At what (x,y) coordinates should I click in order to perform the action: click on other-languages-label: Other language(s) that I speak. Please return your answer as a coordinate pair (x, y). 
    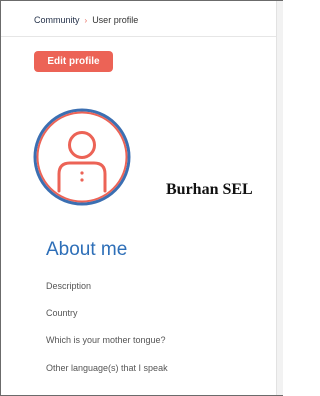
    Looking at the image, I should click on (107, 368).